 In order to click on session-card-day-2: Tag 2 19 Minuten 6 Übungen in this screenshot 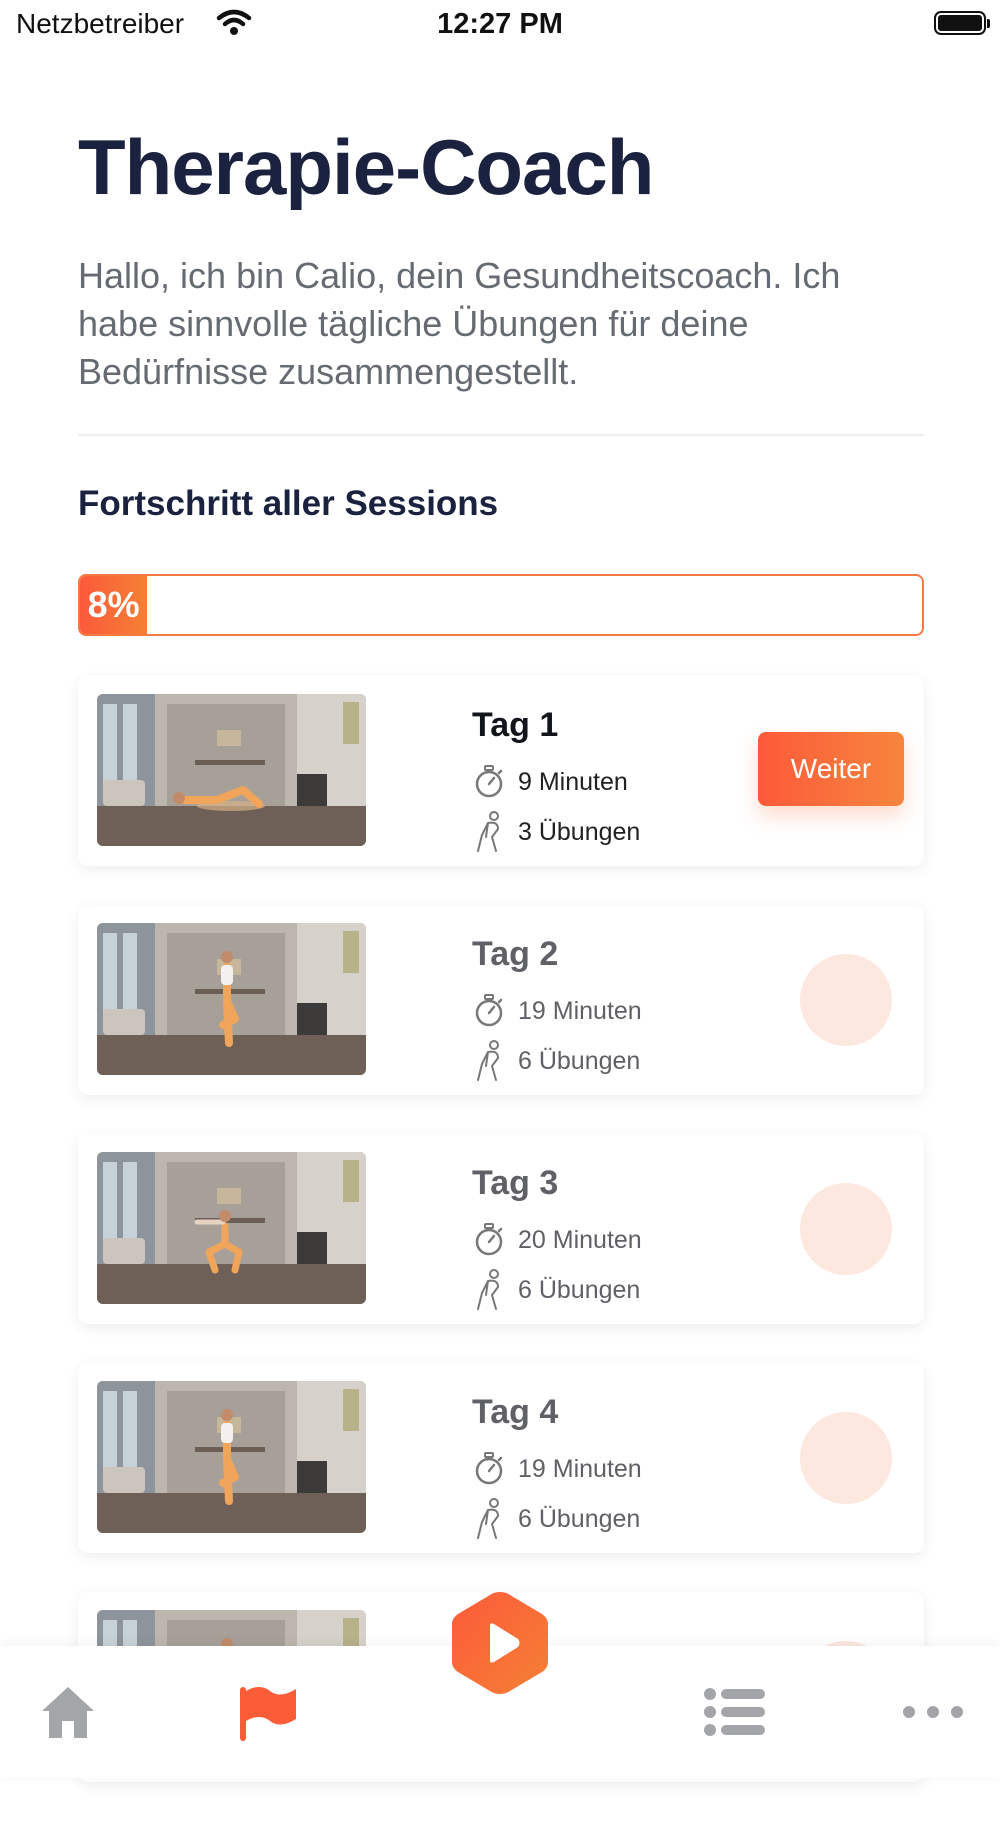, I will do `click(501, 1000)`.